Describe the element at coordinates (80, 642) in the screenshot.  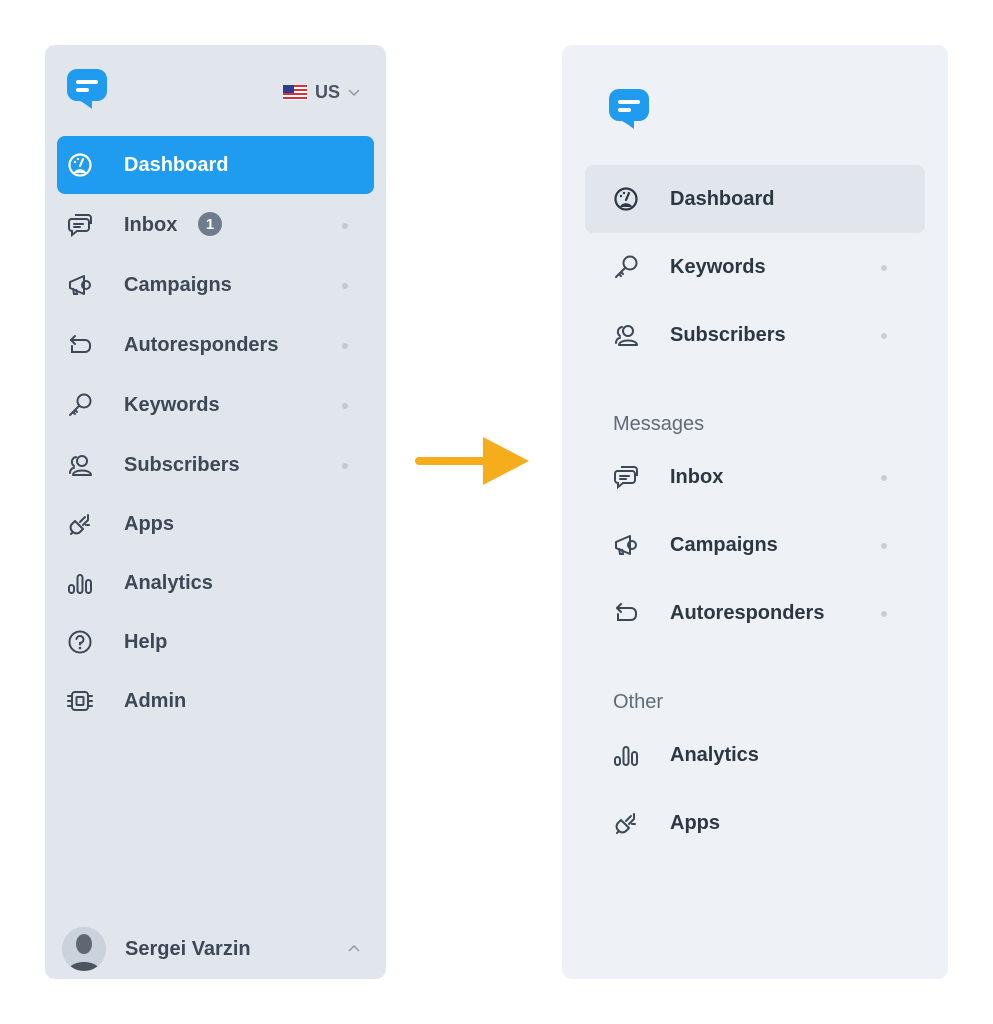
I see `question-circle-icon` at that location.